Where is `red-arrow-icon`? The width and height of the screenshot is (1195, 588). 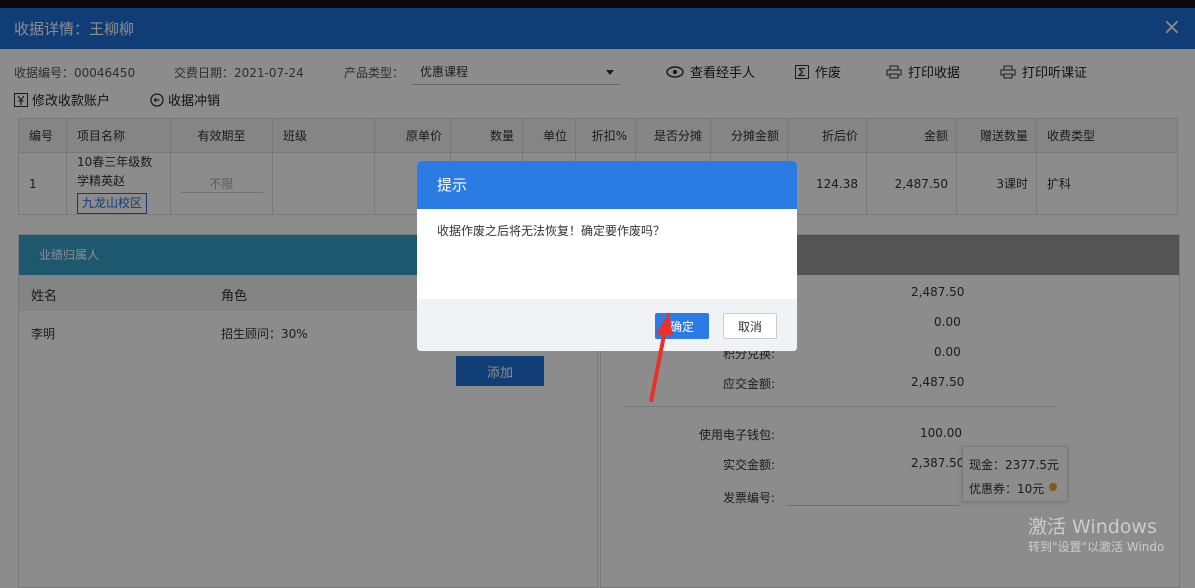 red-arrow-icon is located at coordinates (661, 357).